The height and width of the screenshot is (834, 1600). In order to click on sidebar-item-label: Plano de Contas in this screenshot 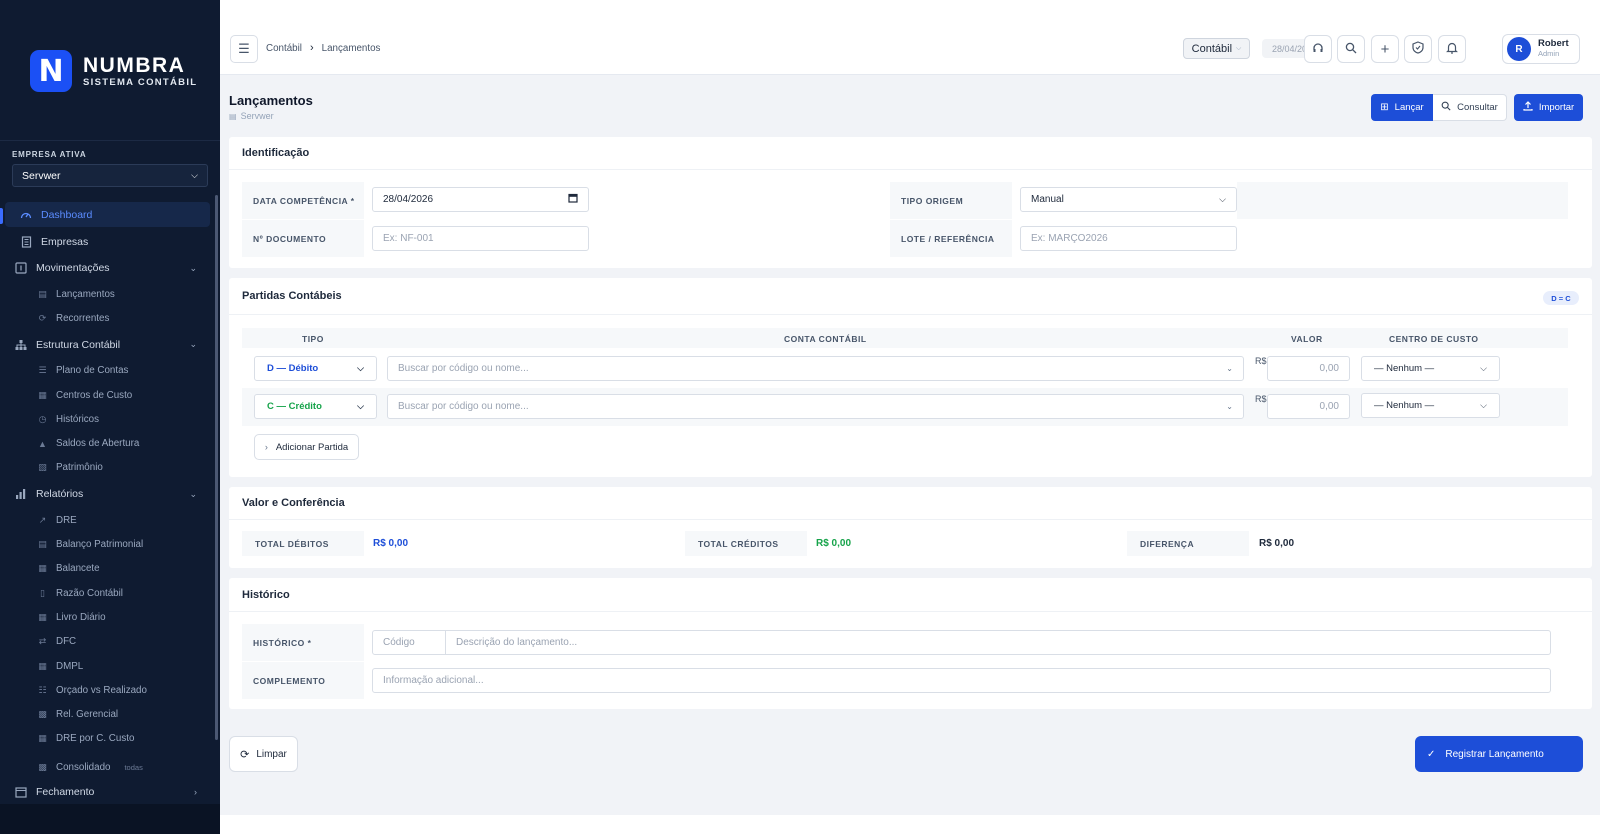, I will do `click(92, 371)`.